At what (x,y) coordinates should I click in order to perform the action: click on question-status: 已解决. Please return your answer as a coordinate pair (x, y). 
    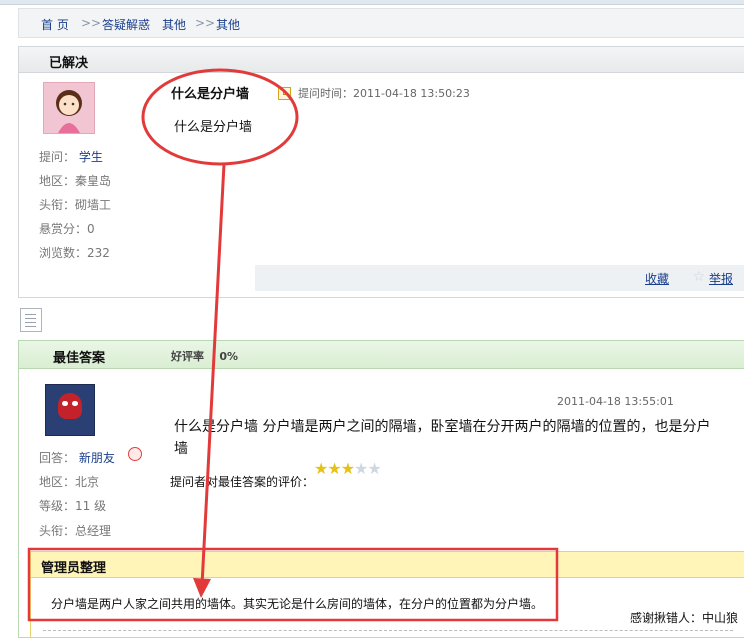
    Looking at the image, I should click on (69, 63).